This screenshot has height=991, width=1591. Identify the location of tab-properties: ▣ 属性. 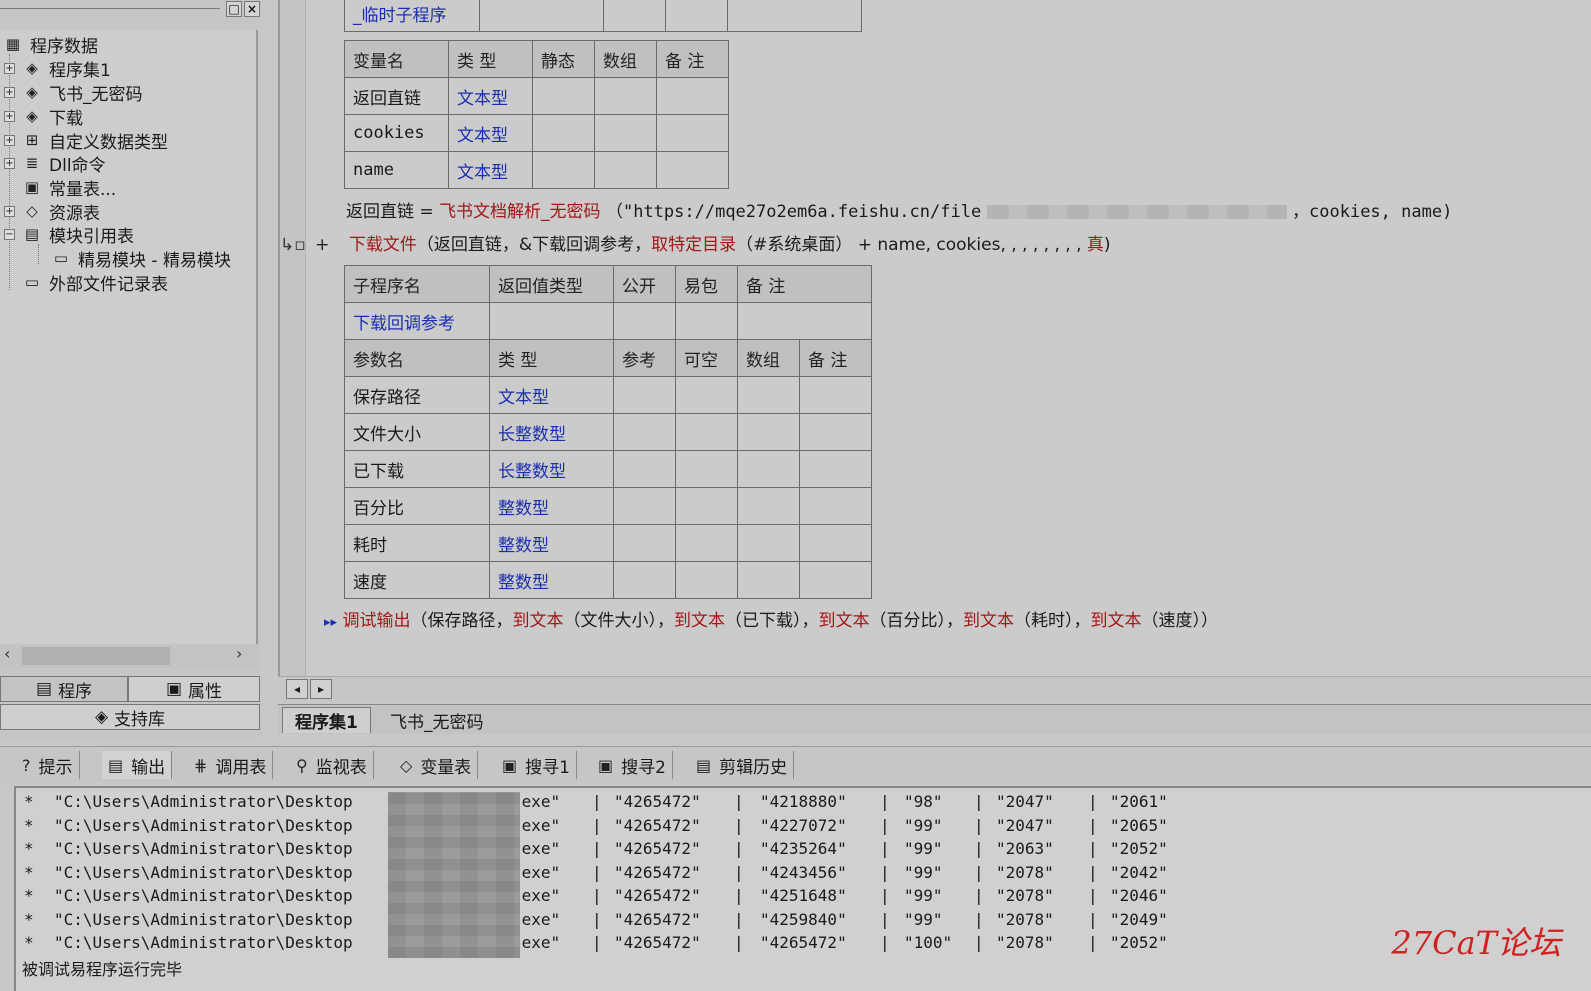
(194, 689).